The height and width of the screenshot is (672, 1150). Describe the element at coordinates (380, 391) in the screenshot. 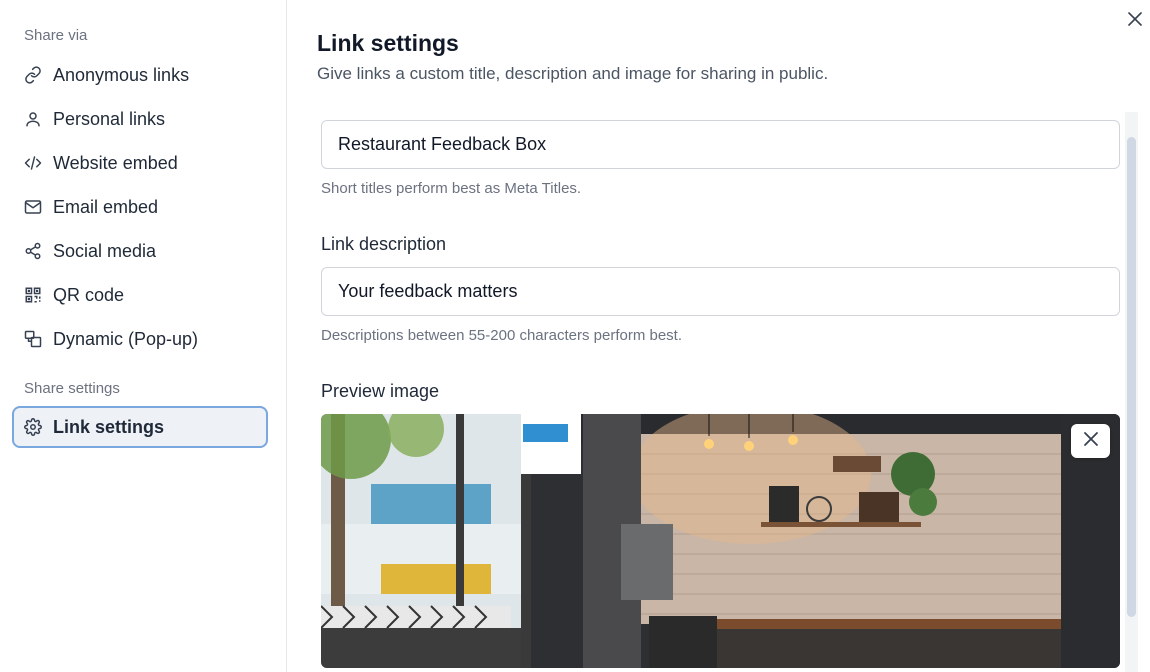

I see `preview-image-label: Preview image` at that location.